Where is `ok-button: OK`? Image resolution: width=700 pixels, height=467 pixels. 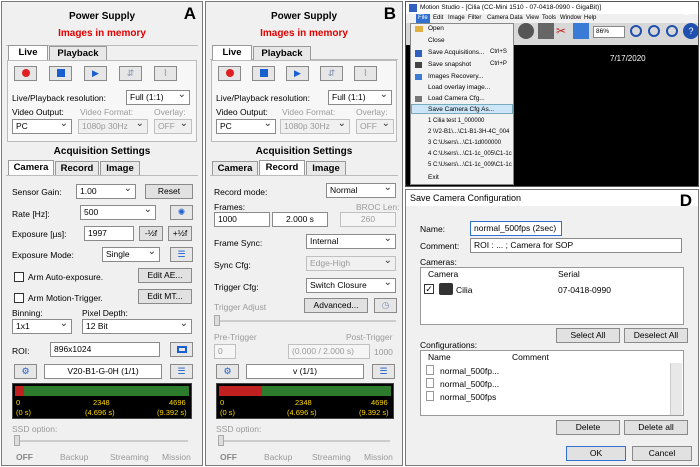 ok-button: OK is located at coordinates (596, 453).